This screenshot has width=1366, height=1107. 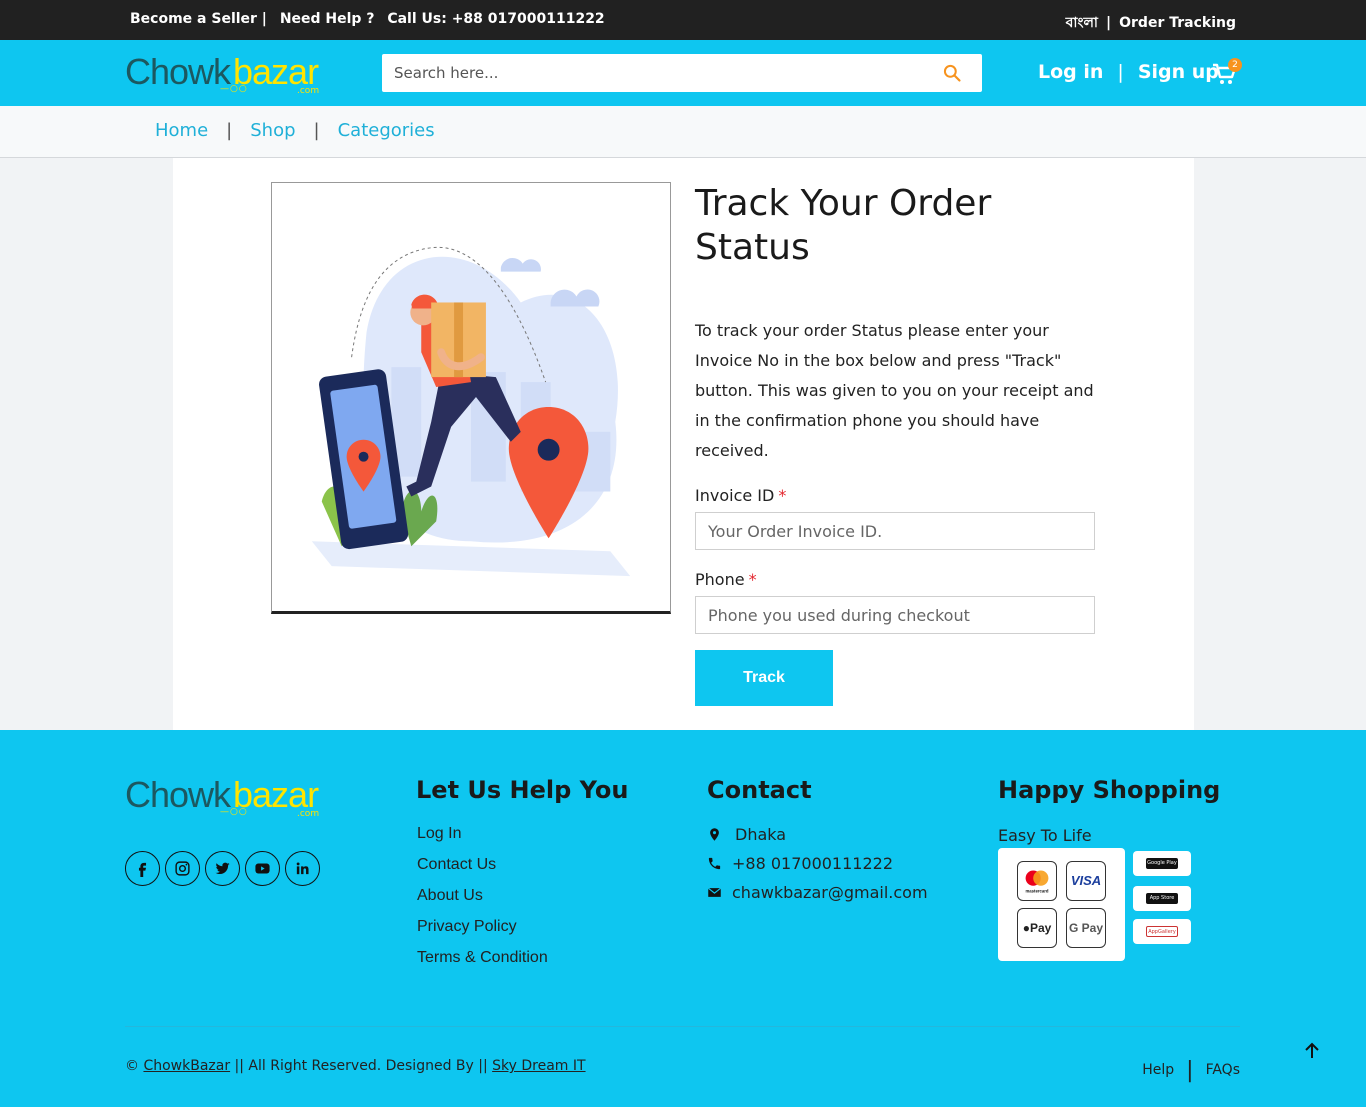 I want to click on help-heading: Let Us Help You, so click(x=522, y=790).